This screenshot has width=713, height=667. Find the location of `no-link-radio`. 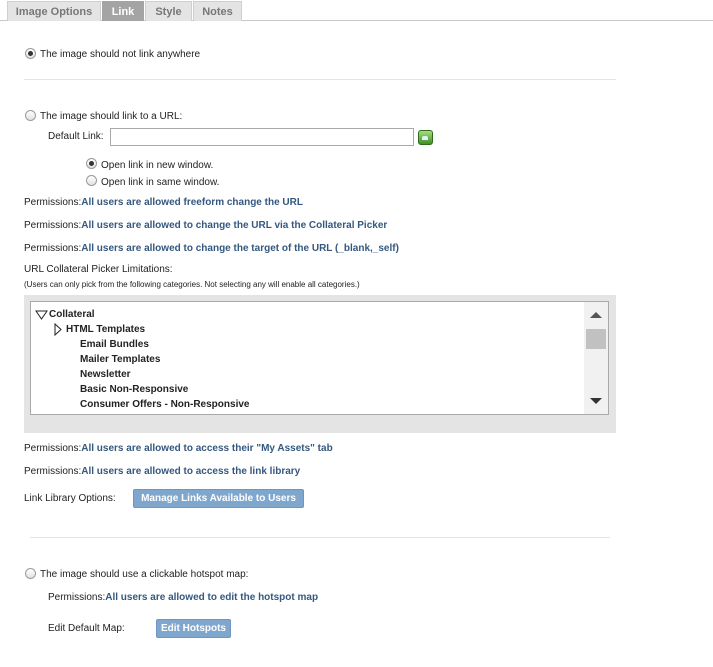

no-link-radio is located at coordinates (30, 53).